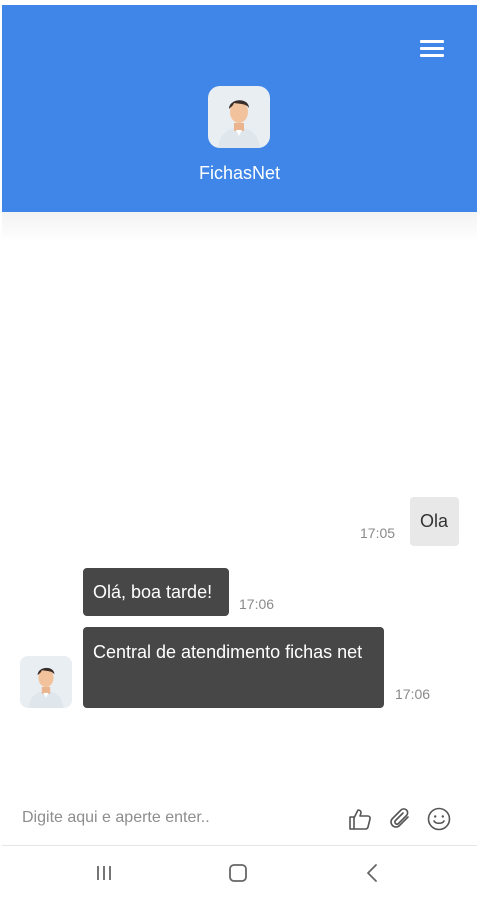  I want to click on divider, so click(239, 845).